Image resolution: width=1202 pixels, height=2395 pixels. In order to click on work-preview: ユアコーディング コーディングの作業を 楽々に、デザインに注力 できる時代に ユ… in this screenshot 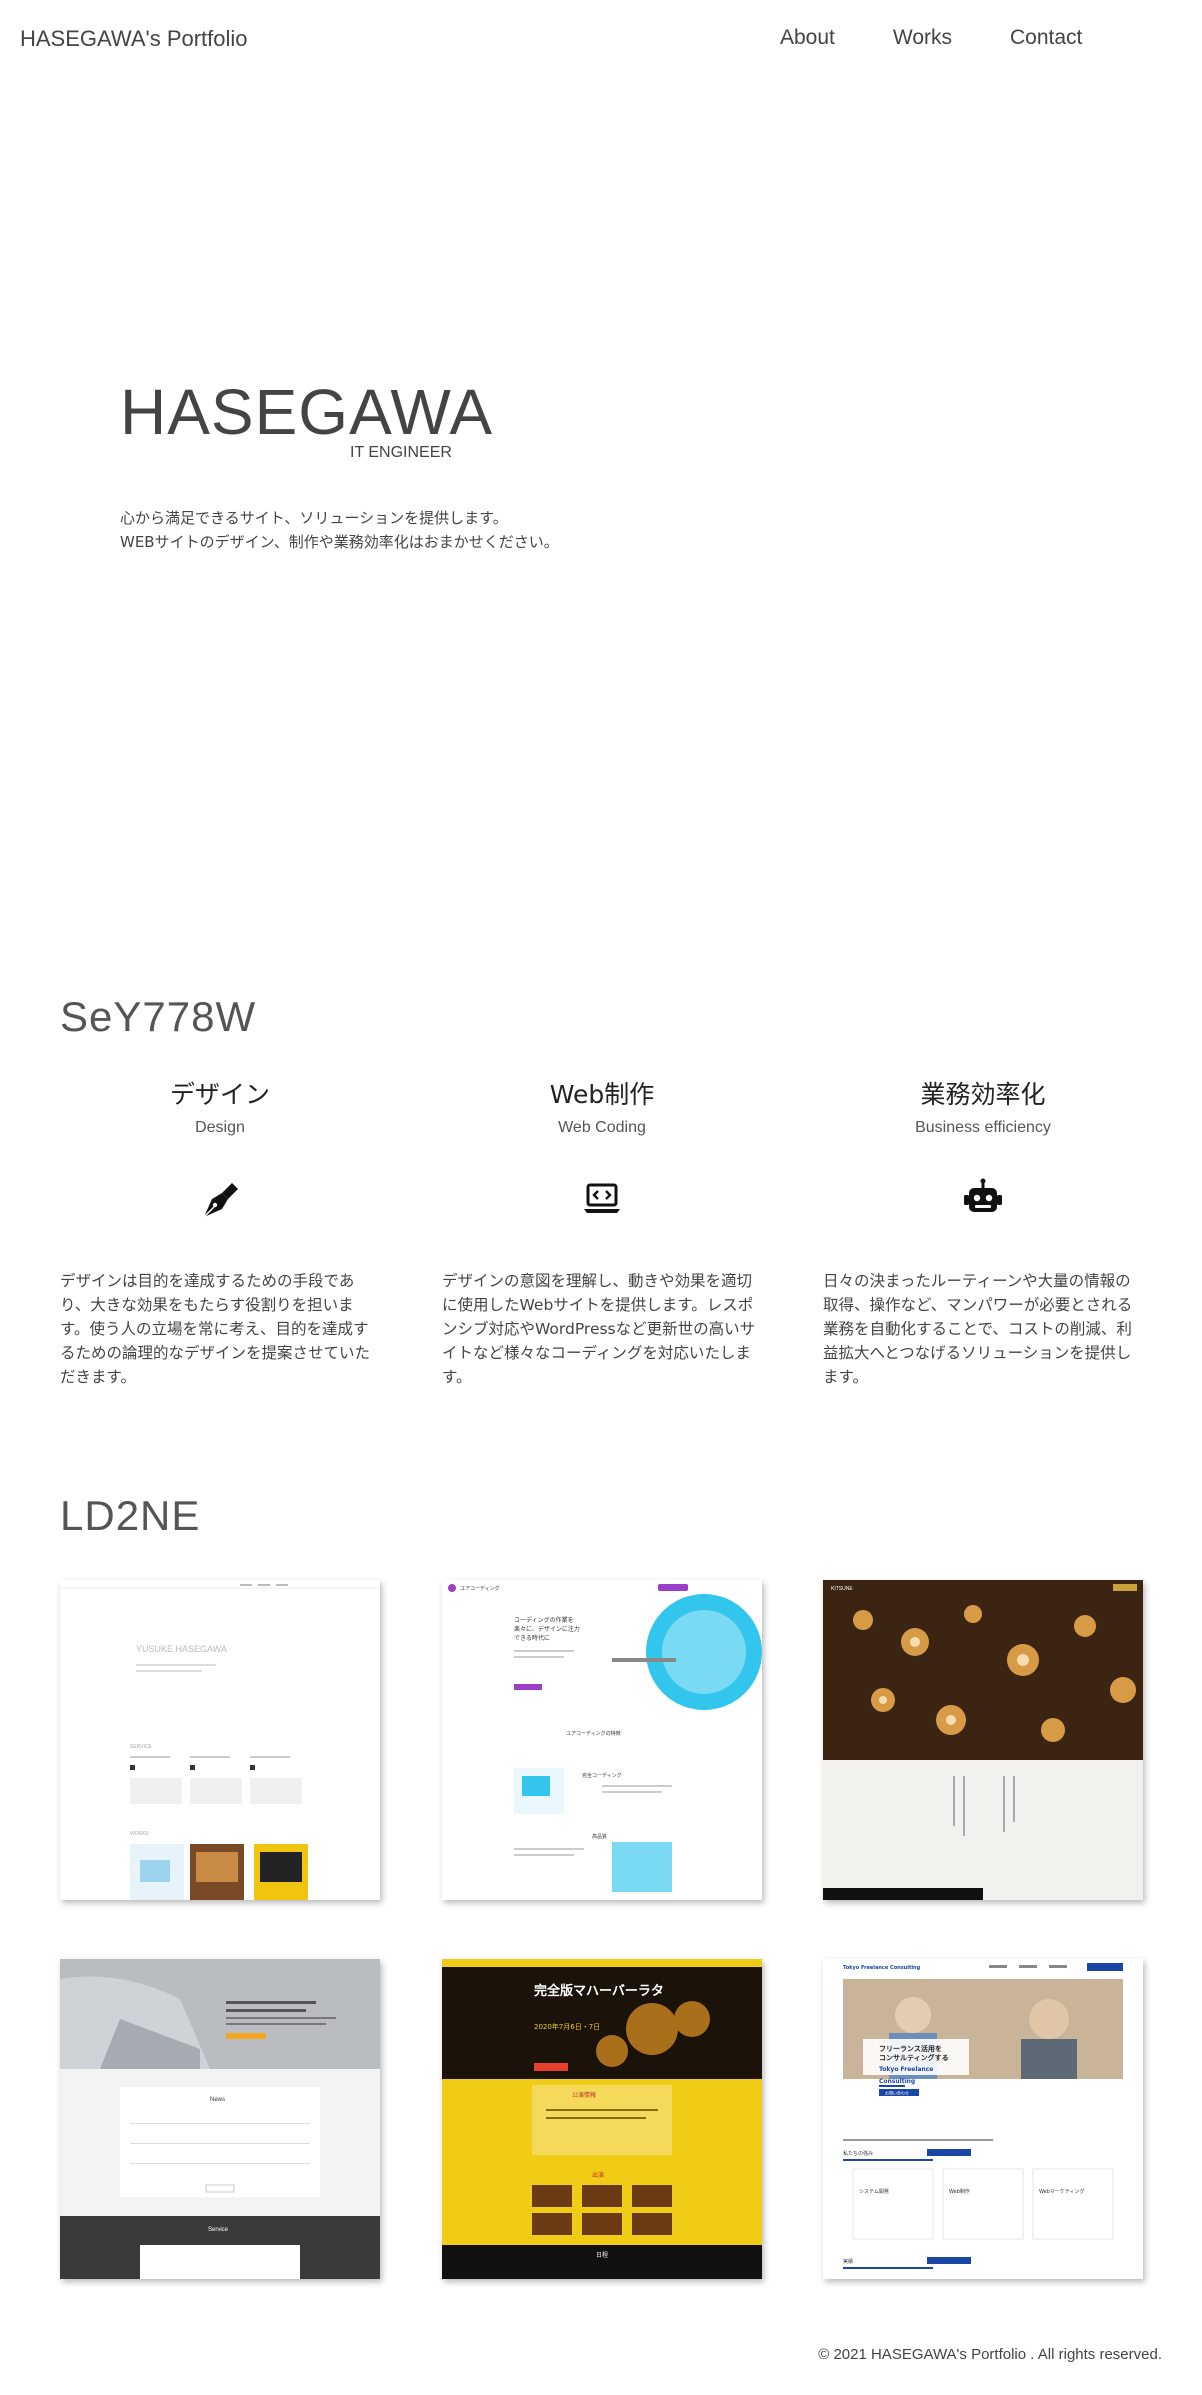, I will do `click(605, 1738)`.